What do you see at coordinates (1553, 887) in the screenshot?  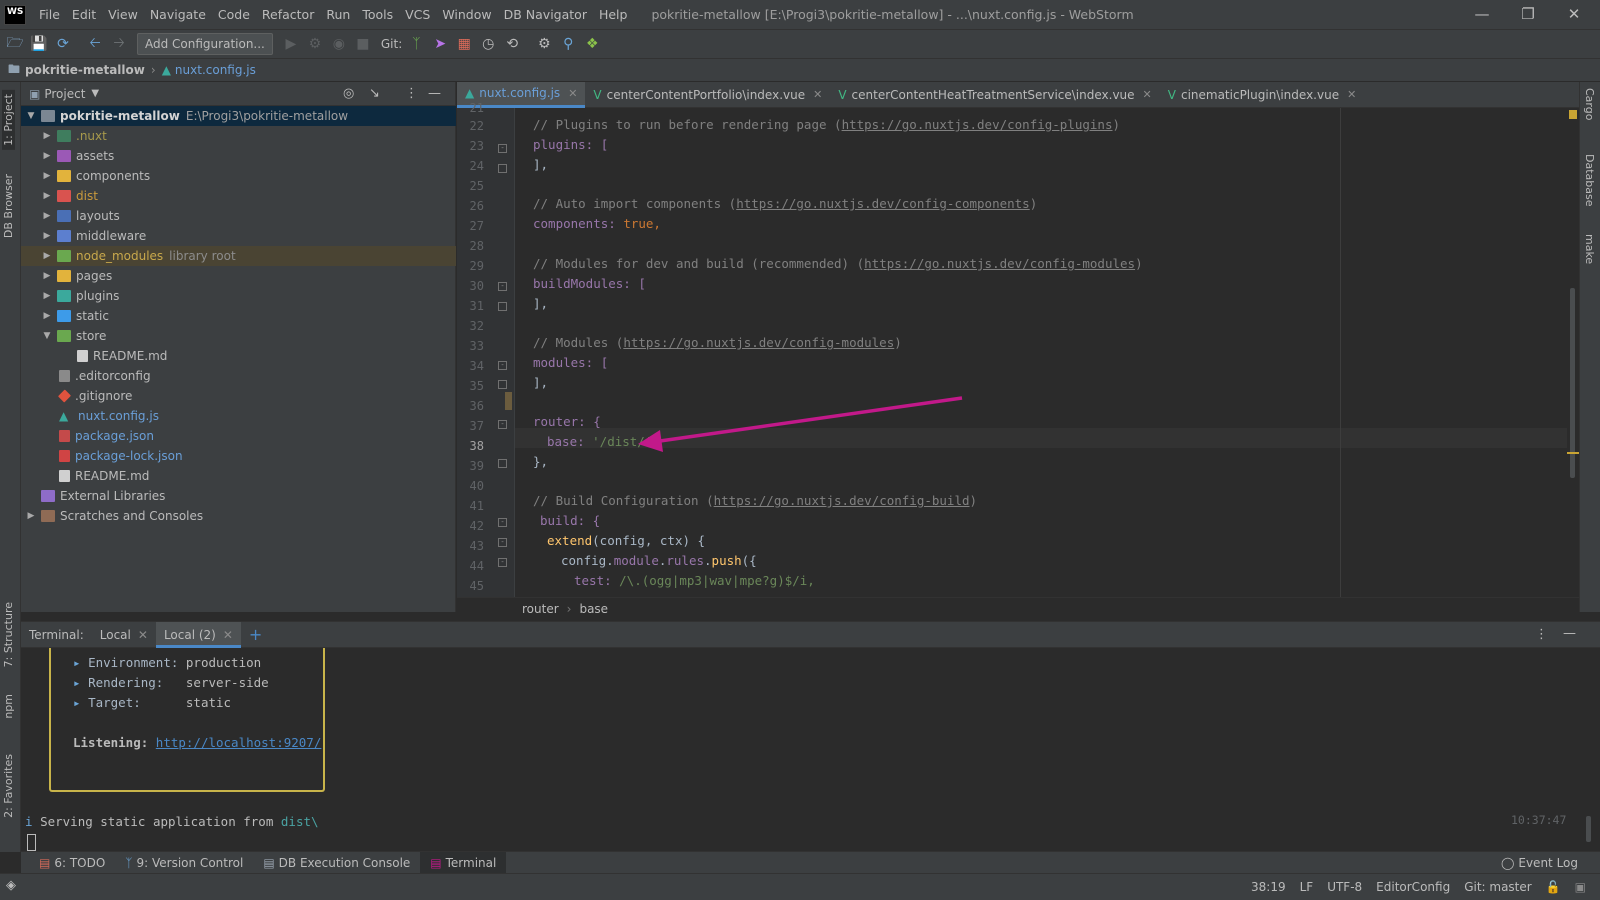 I see `lock-icon: 🔓` at bounding box center [1553, 887].